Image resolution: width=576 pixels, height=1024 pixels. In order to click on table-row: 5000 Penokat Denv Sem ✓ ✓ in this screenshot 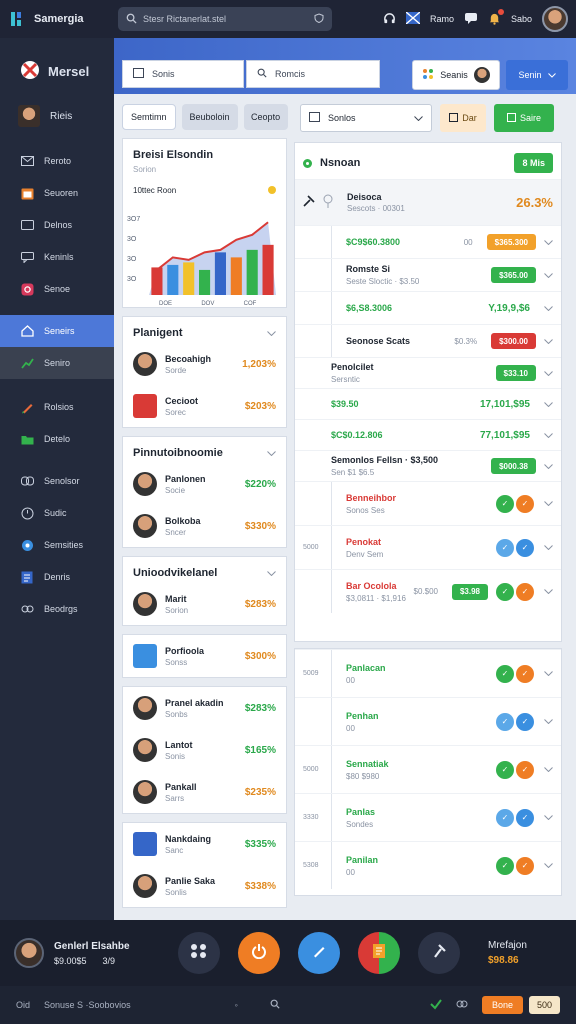, I will do `click(428, 547)`.